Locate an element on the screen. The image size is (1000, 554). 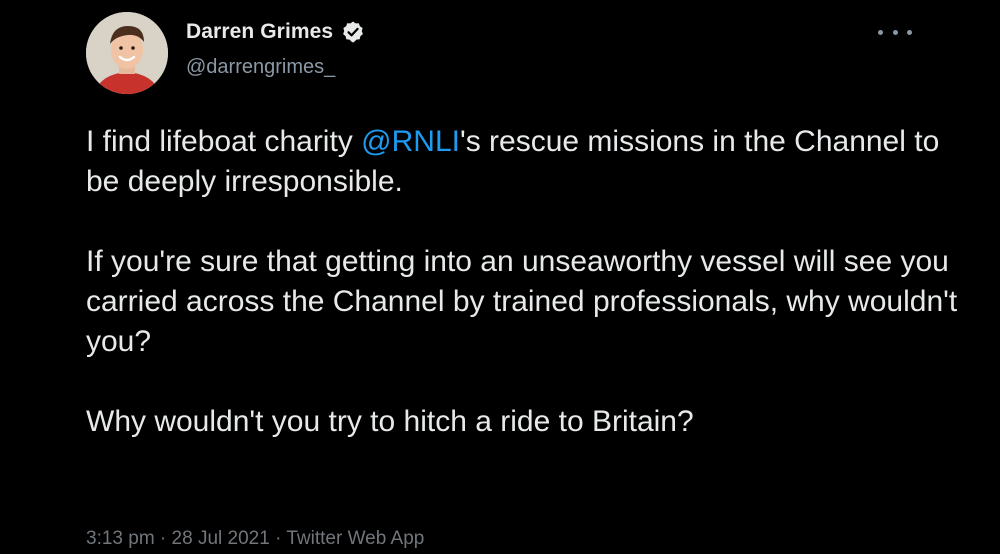
avatar is located at coordinates (127, 53).